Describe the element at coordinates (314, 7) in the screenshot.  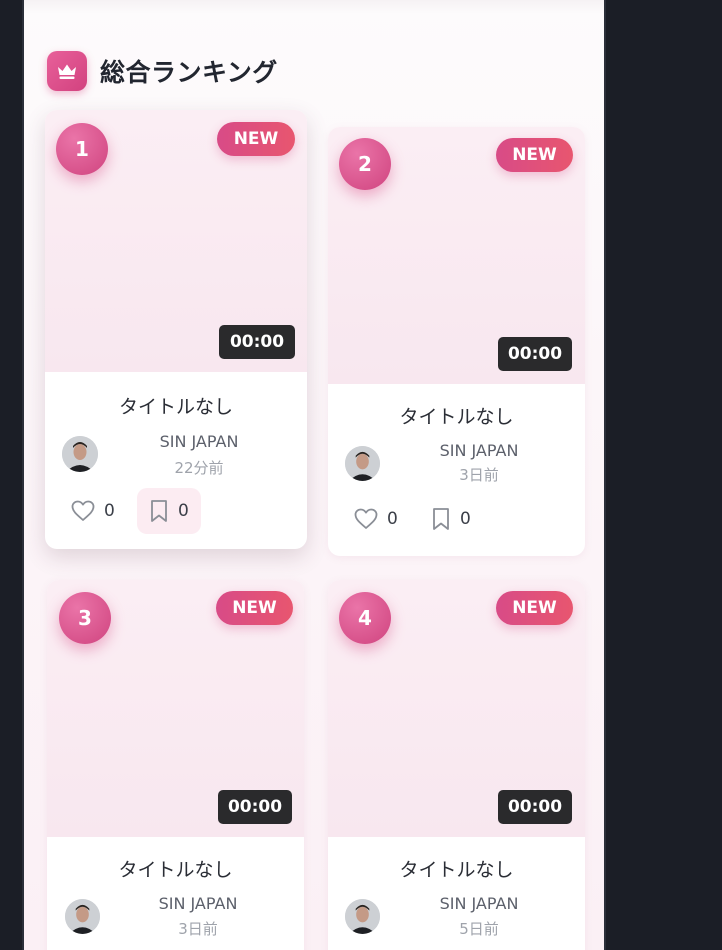
I see `previous-section-edge` at that location.